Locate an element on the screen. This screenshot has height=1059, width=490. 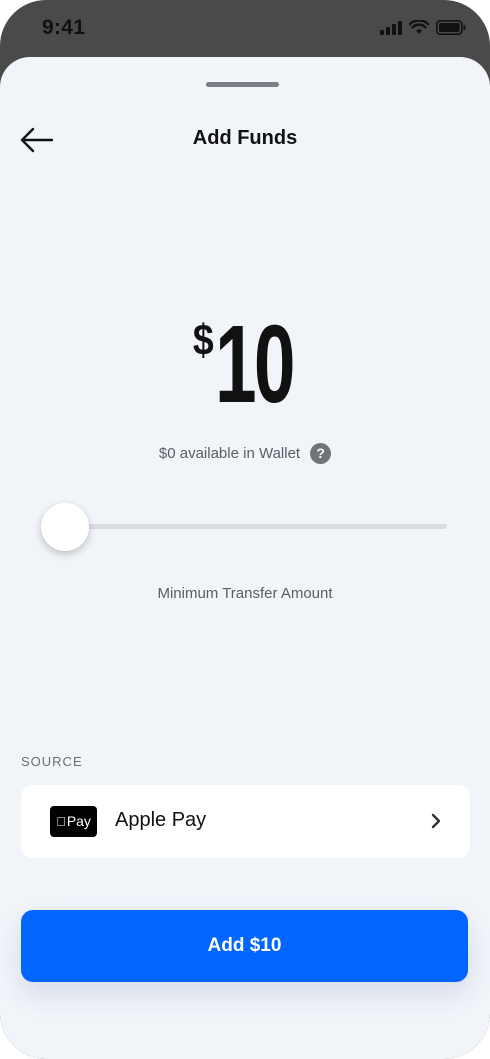
apple-pay-badge: Pay is located at coordinates (73, 821).